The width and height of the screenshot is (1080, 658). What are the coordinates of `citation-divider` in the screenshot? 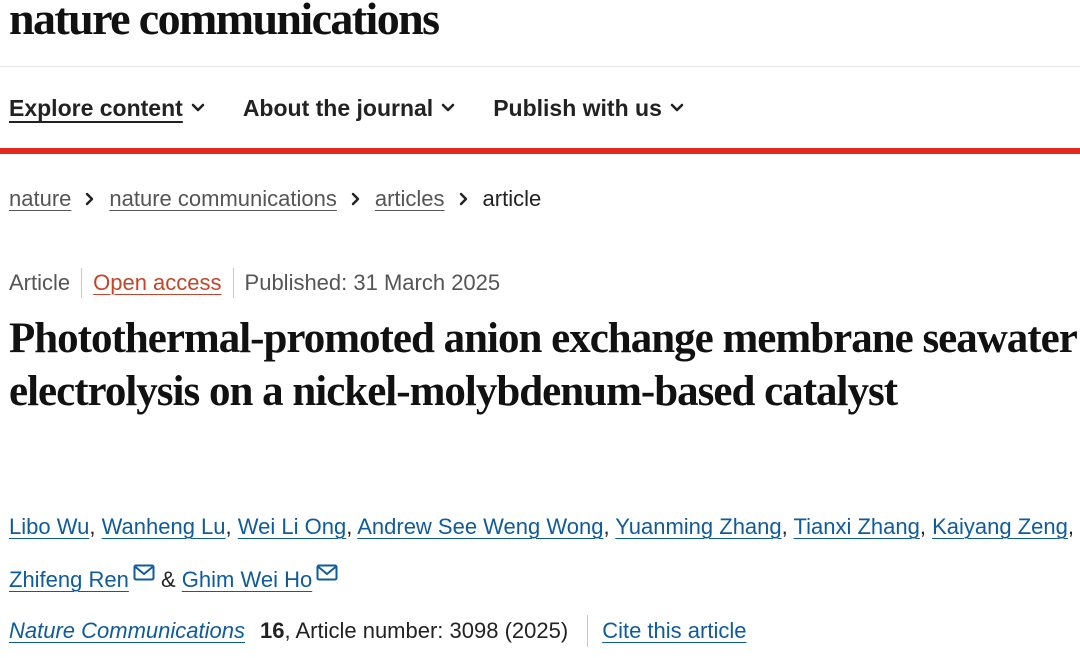 It's located at (588, 631).